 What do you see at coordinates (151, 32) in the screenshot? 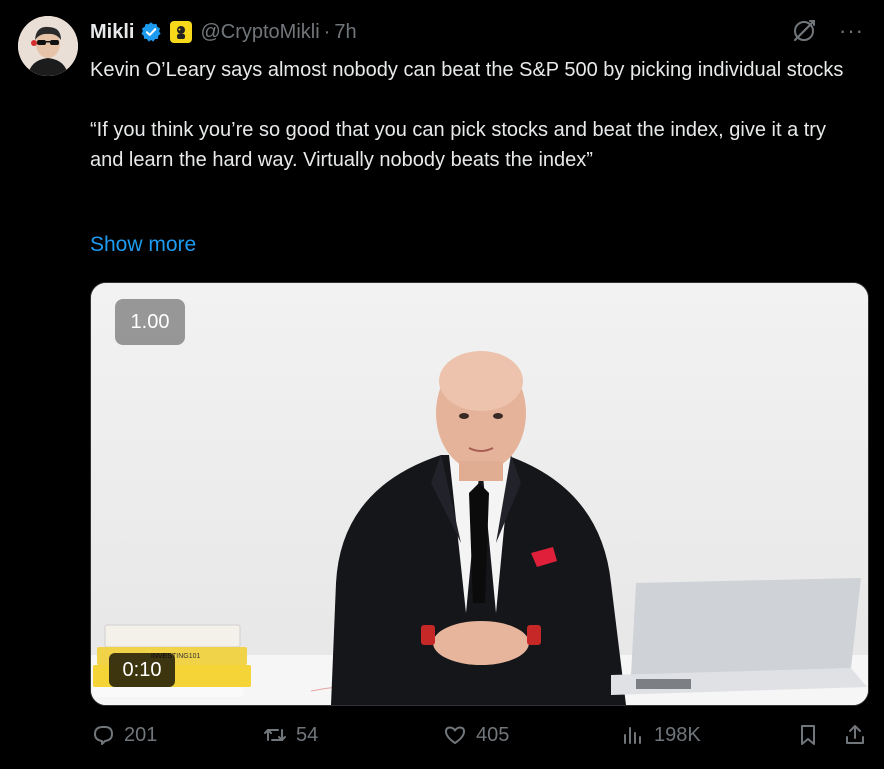
I see `verified-icon` at bounding box center [151, 32].